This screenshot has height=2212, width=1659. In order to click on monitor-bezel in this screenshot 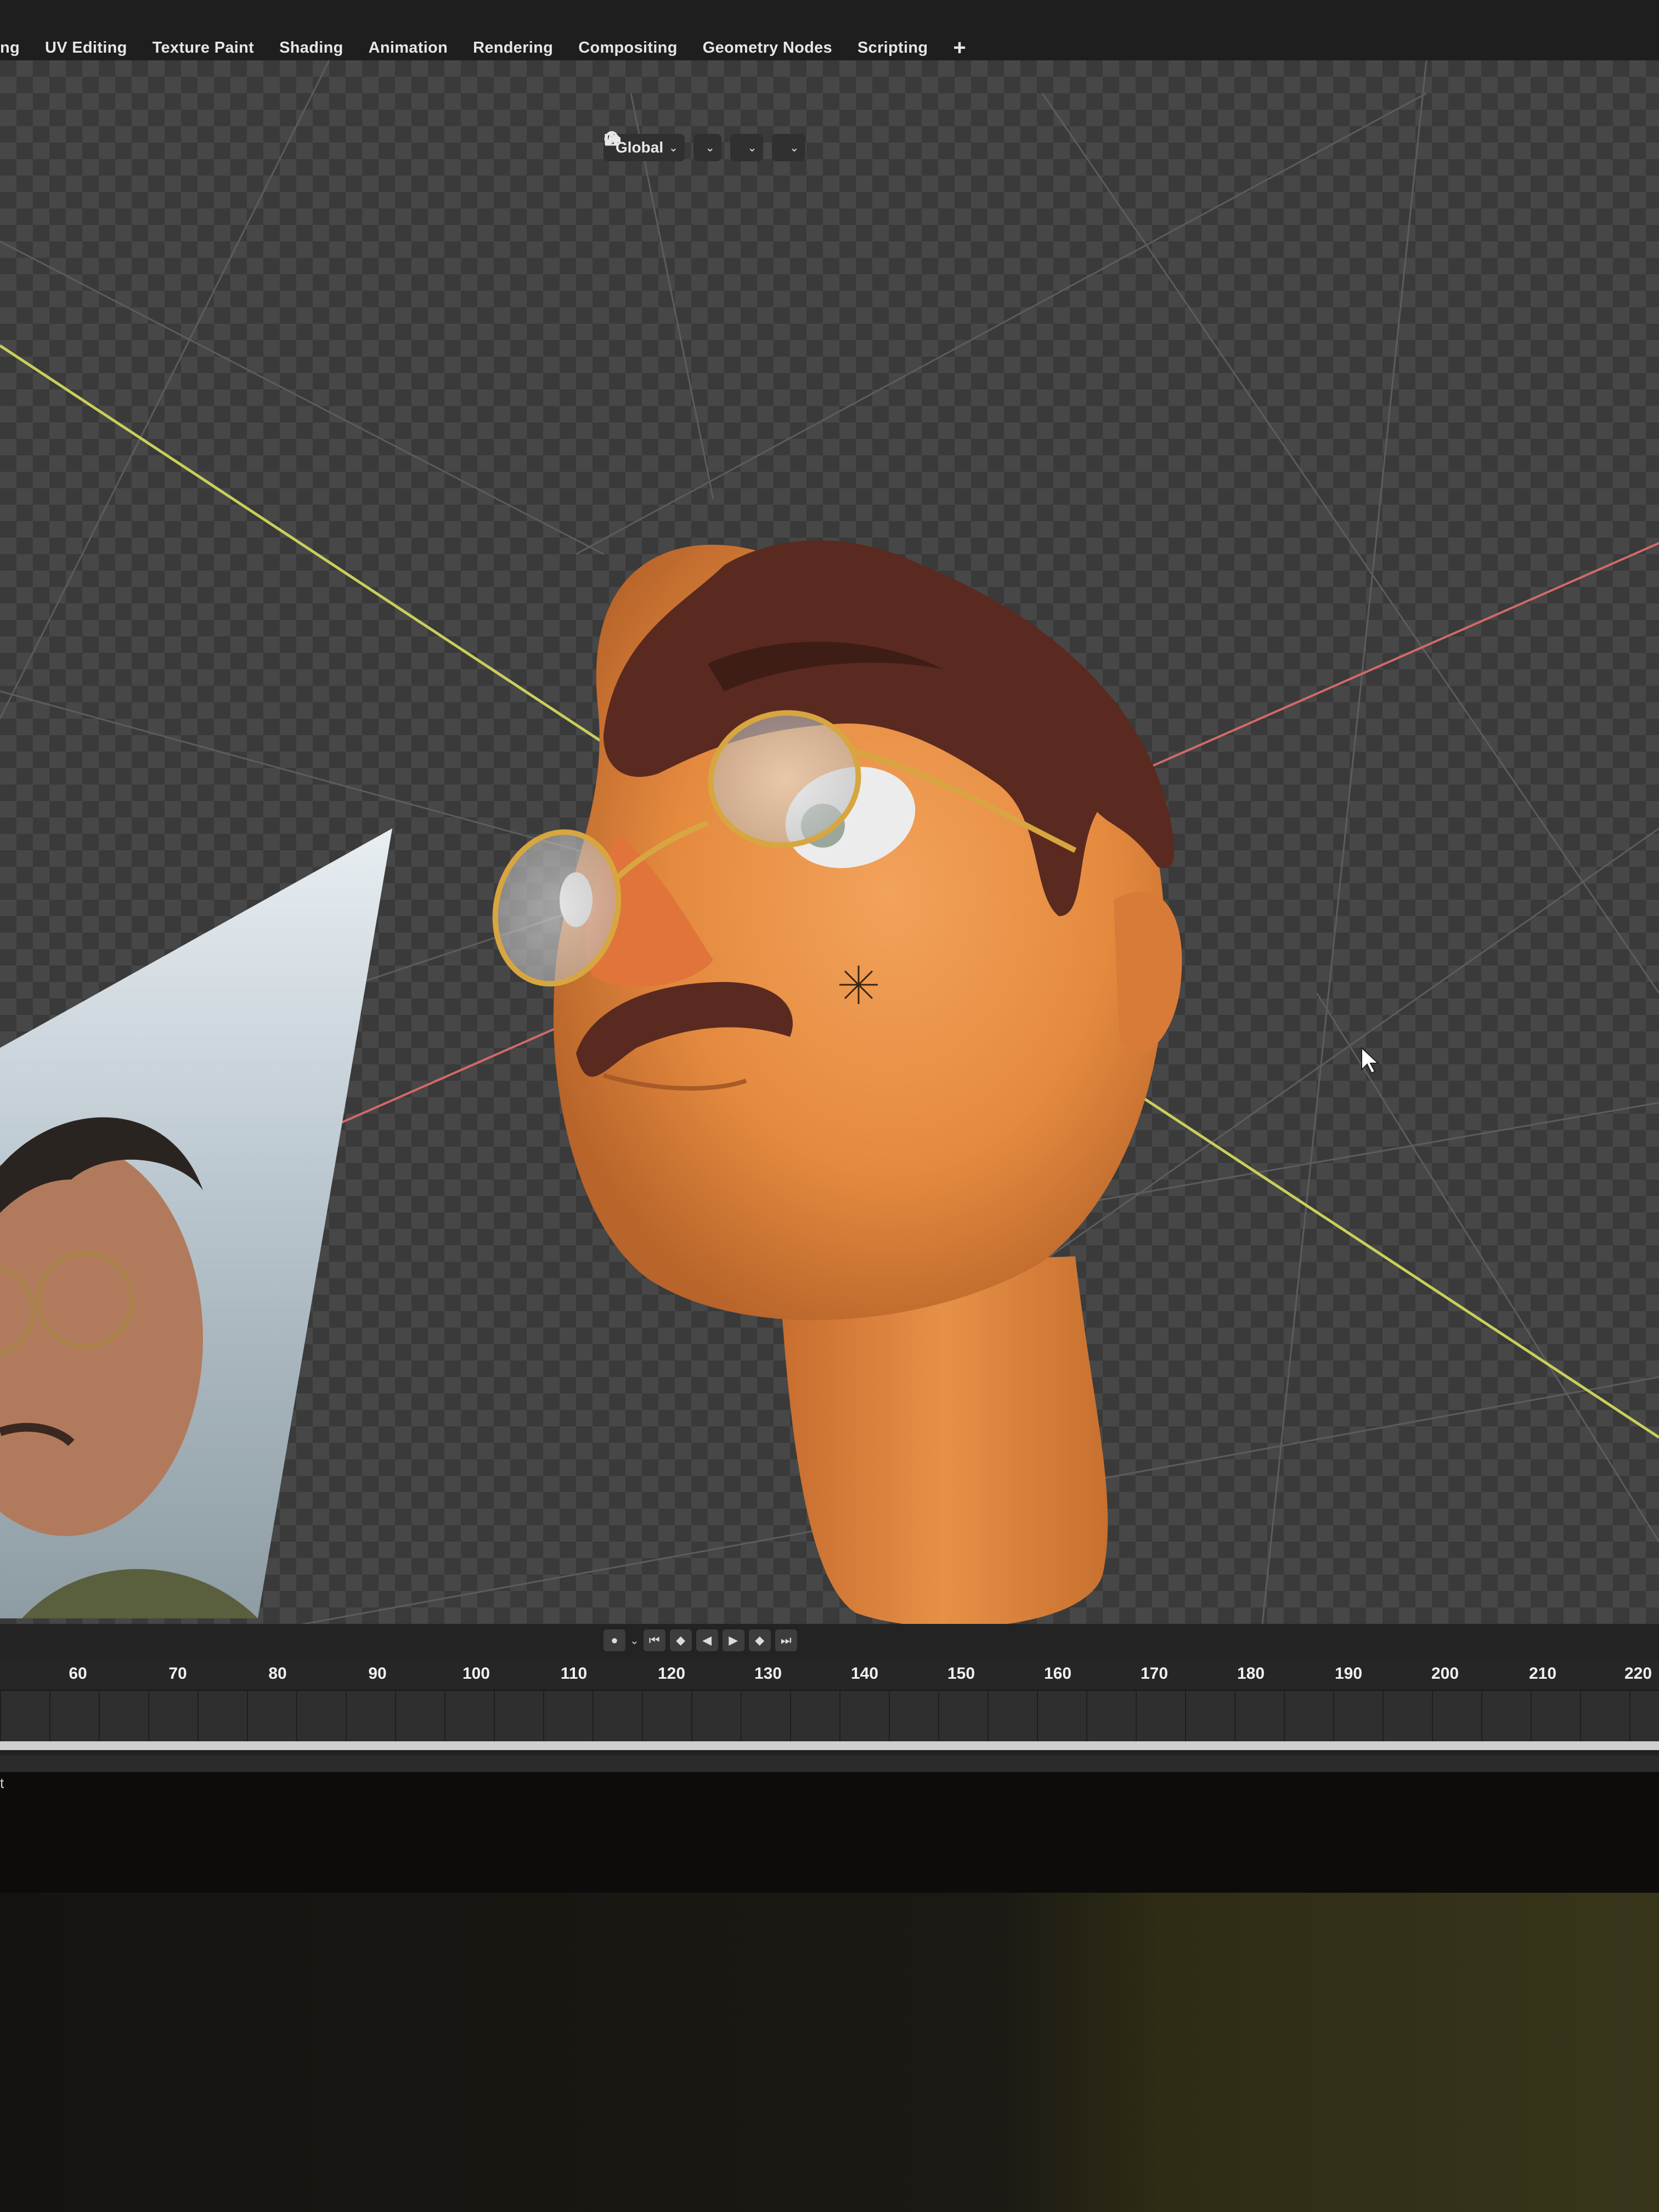, I will do `click(830, 1833)`.